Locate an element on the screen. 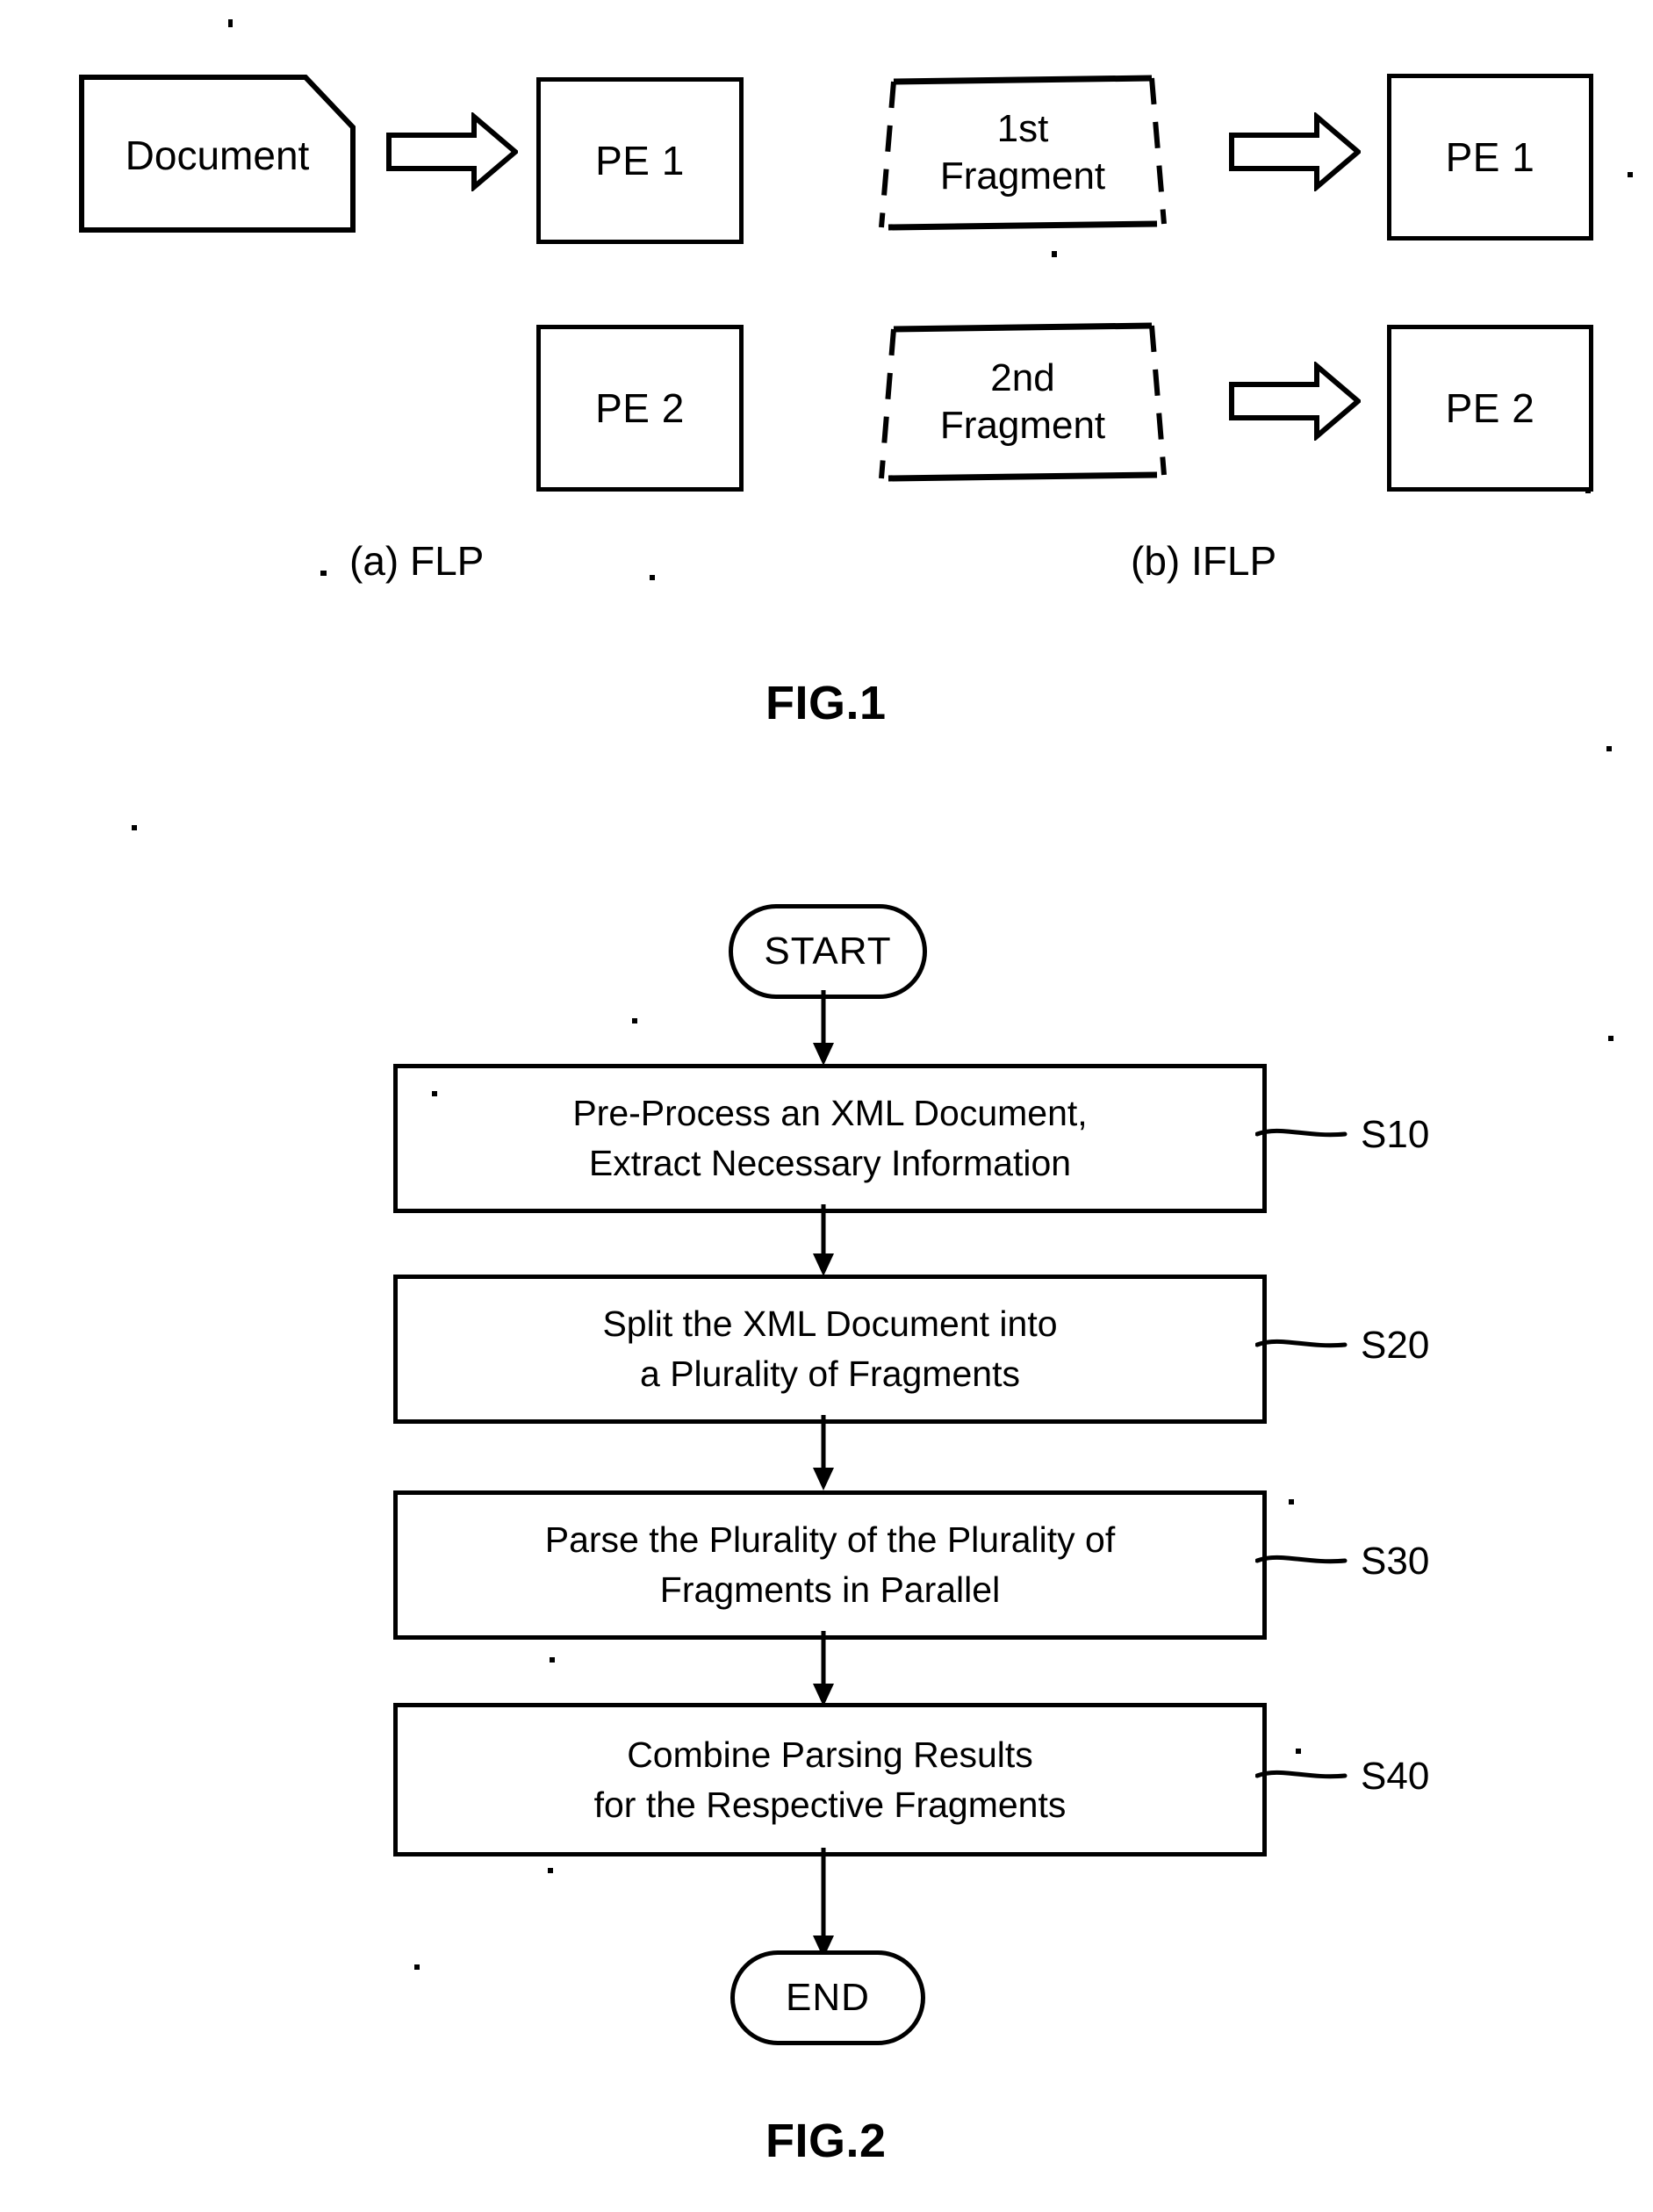 This screenshot has height=2212, width=1653. step-s30-line-2: Fragments in Parallel is located at coordinates (830, 1589).